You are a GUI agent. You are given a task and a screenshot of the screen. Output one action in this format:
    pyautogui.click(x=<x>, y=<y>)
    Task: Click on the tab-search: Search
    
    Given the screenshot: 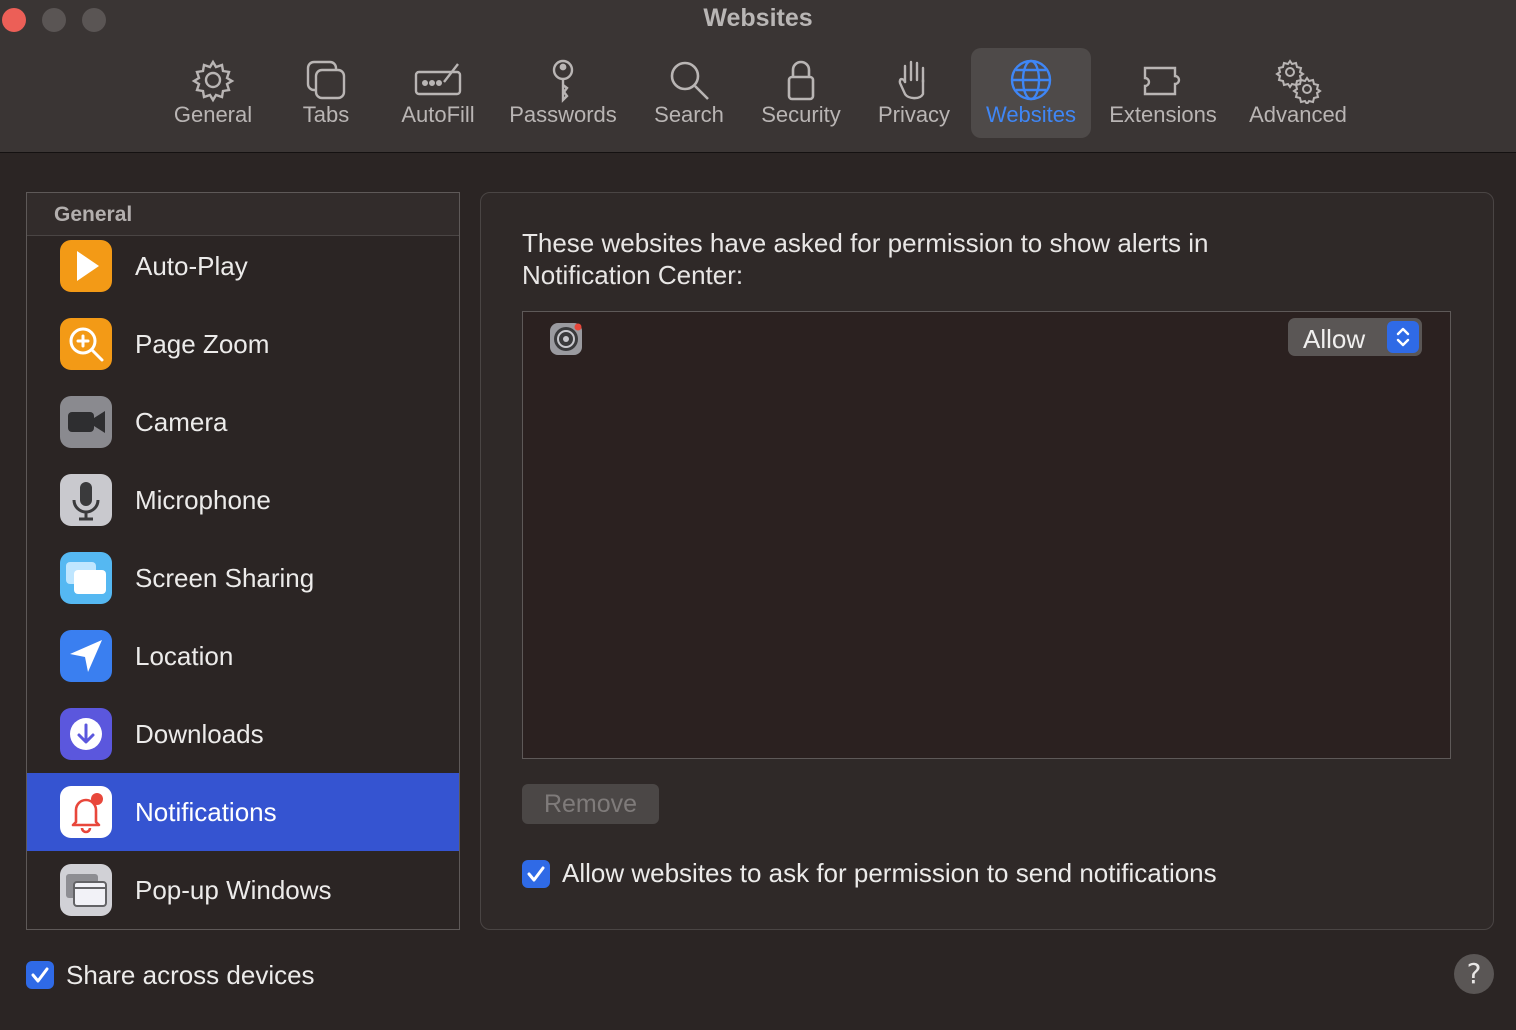 What is the action you would take?
    pyautogui.click(x=689, y=93)
    